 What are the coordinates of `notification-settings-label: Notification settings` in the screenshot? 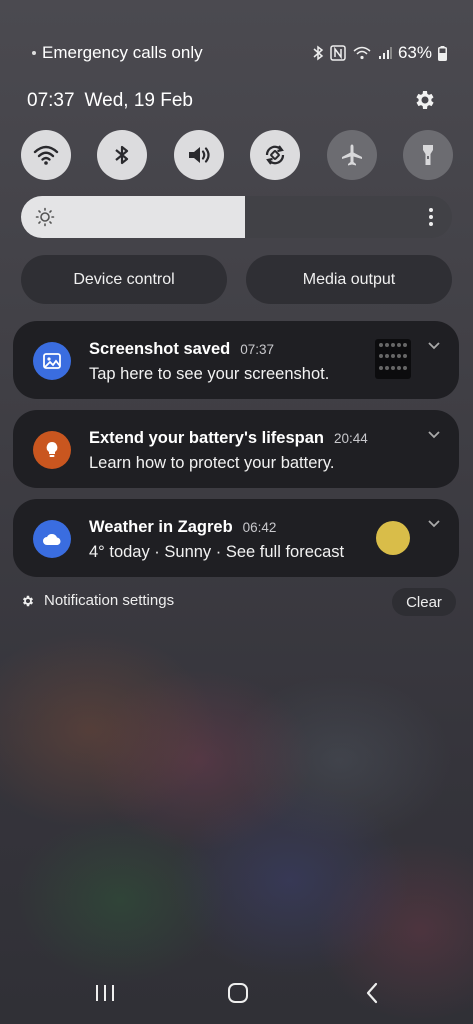 It's located at (109, 600).